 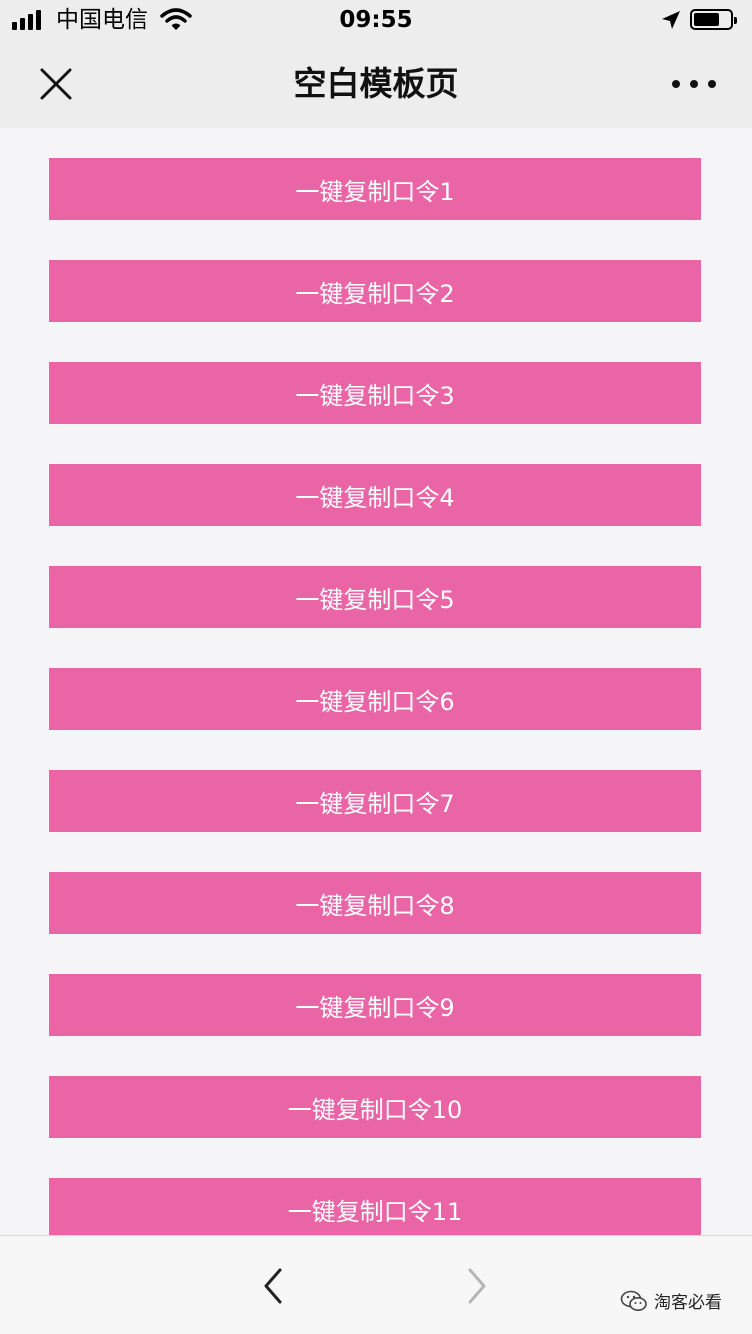 What do you see at coordinates (375, 1005) in the screenshot?
I see `copy-command-button-9: 一键复制口令9` at bounding box center [375, 1005].